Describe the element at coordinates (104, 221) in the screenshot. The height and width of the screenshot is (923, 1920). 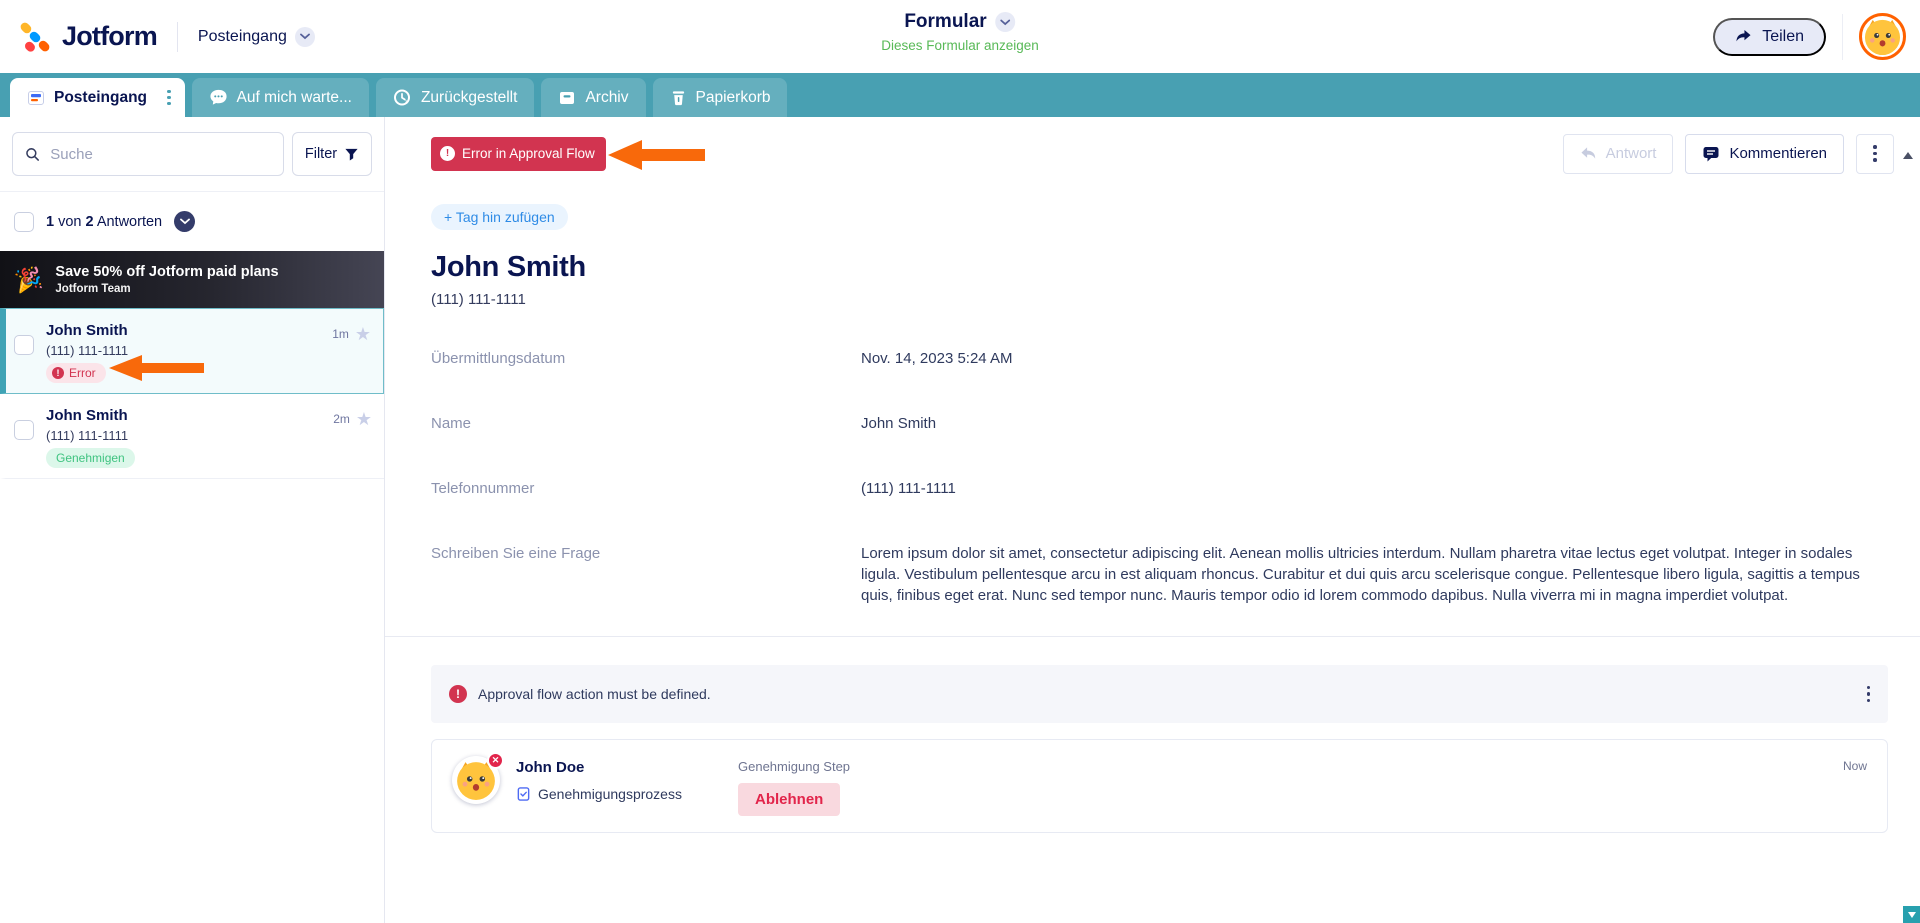
I see `answers-count: 1 von 2 Antworten` at that location.